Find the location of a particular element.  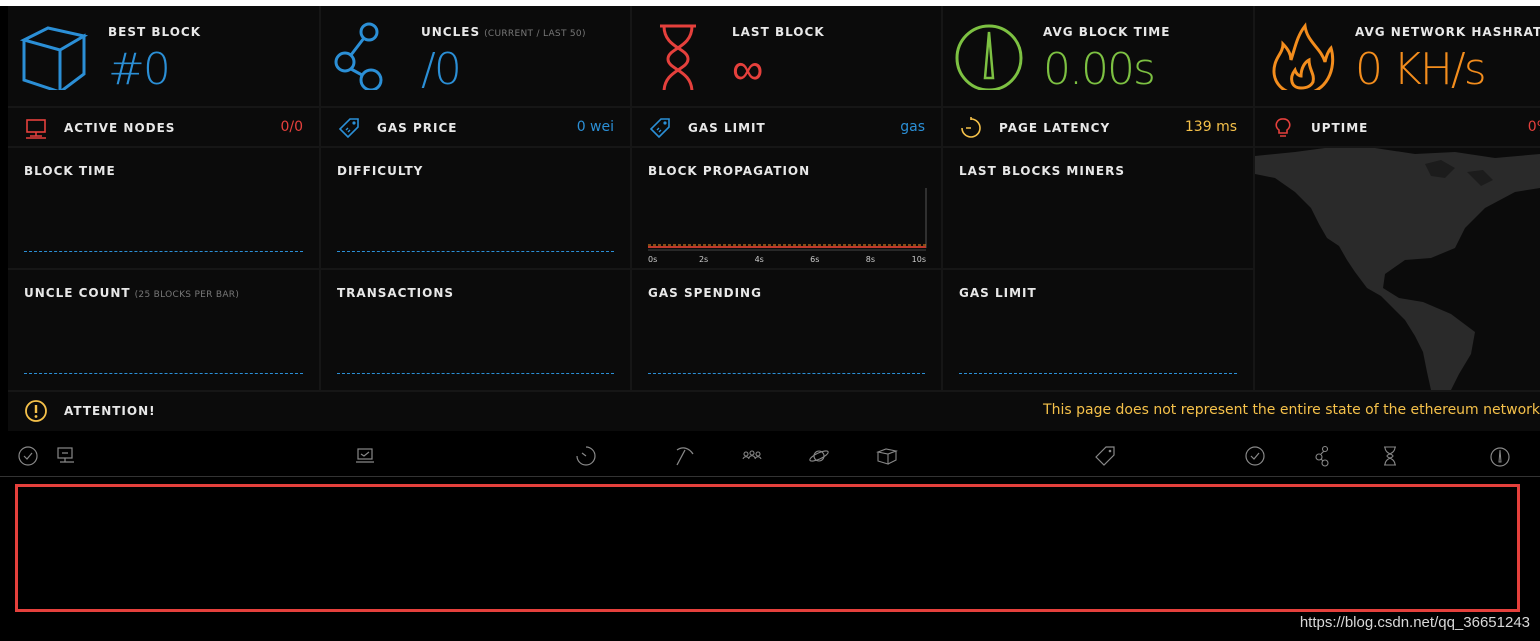

watermark: https://blog.csdn.net/qq_36651243 is located at coordinates (1414, 622).